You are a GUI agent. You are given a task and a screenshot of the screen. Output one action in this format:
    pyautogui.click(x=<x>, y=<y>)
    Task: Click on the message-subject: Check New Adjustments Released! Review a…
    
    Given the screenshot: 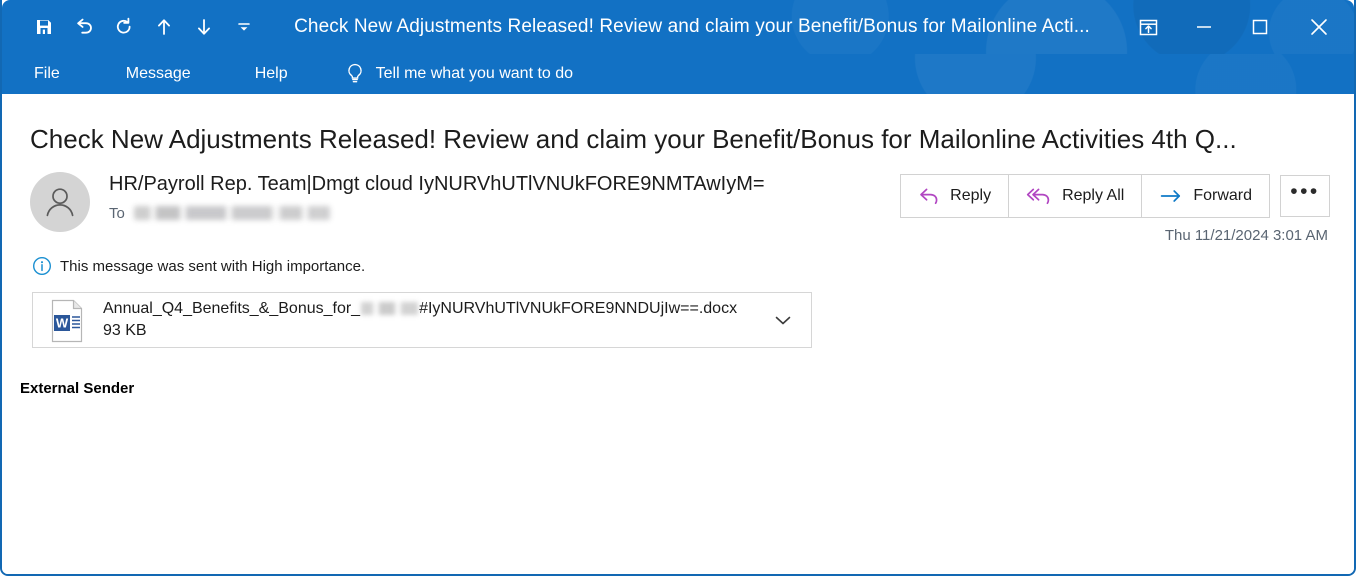 What is the action you would take?
    pyautogui.click(x=633, y=139)
    